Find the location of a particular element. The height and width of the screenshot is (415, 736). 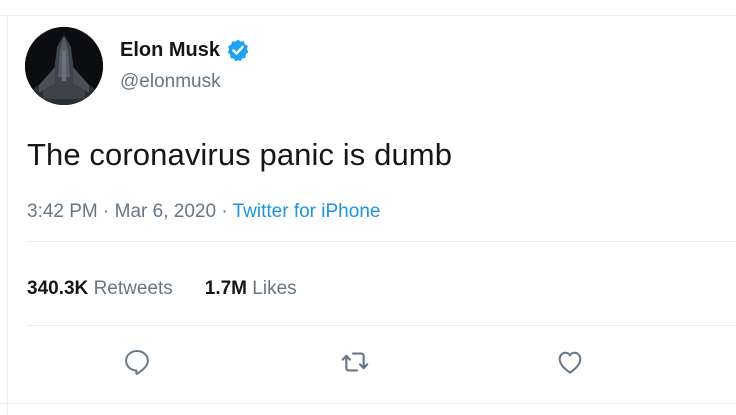

verified-badge-icon is located at coordinates (238, 50).